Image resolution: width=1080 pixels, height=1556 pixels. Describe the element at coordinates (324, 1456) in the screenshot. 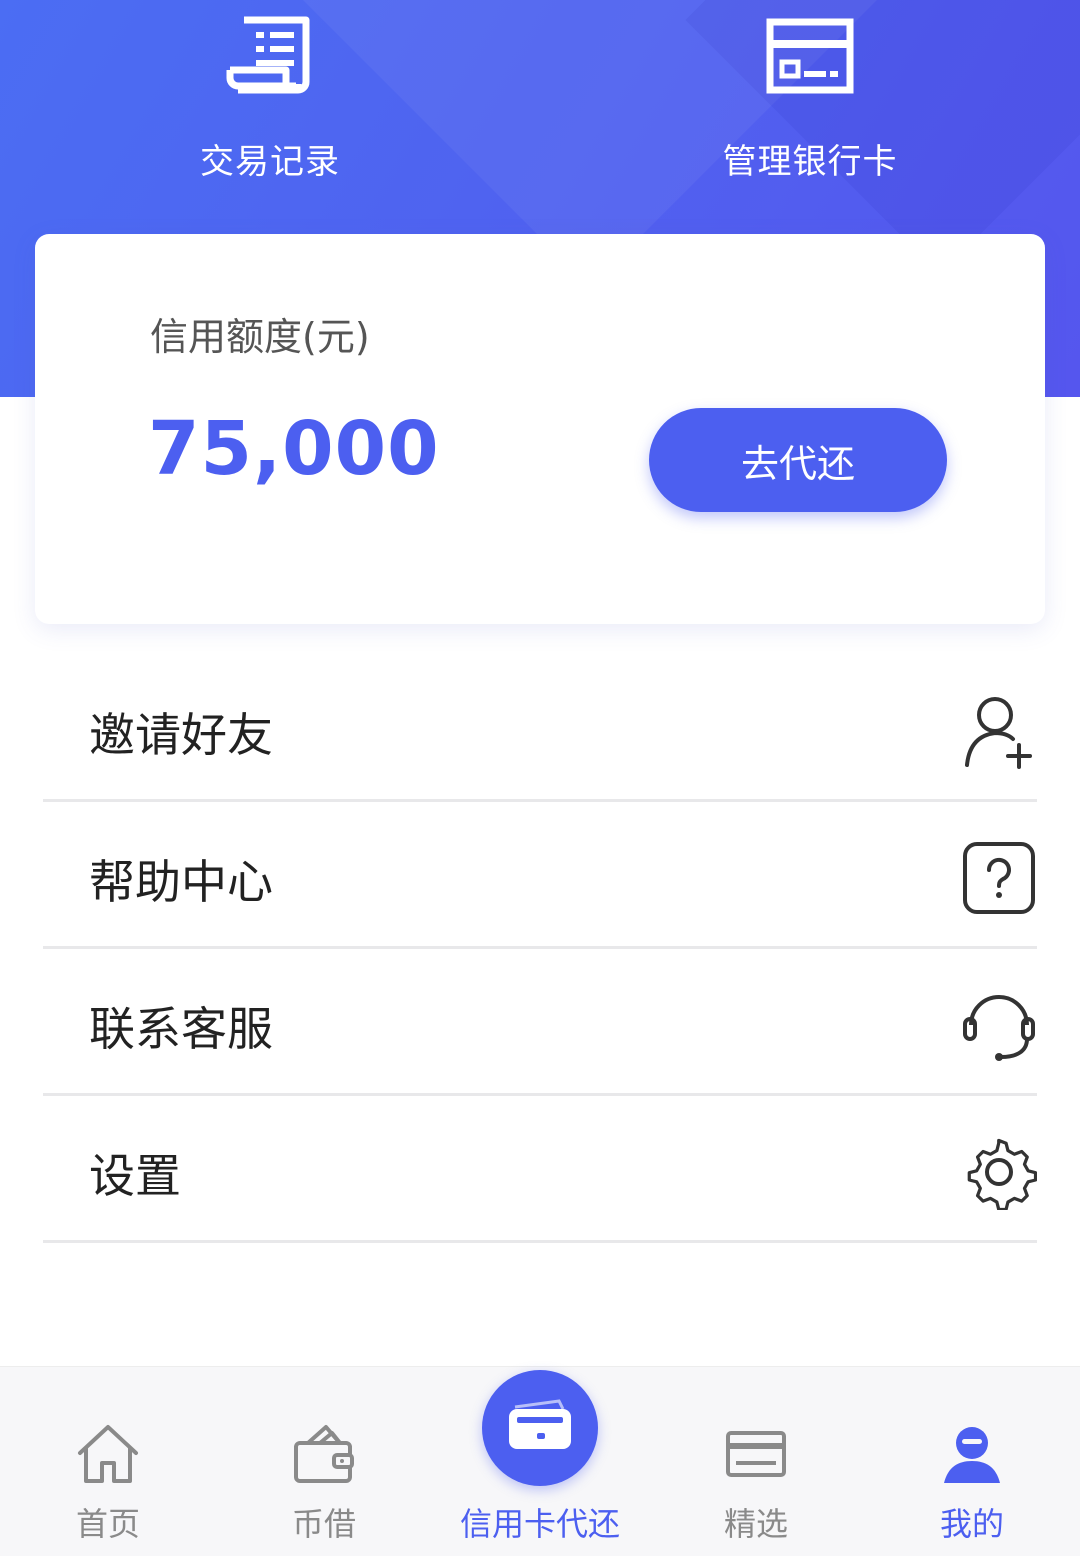

I see `wallet-icon` at that location.